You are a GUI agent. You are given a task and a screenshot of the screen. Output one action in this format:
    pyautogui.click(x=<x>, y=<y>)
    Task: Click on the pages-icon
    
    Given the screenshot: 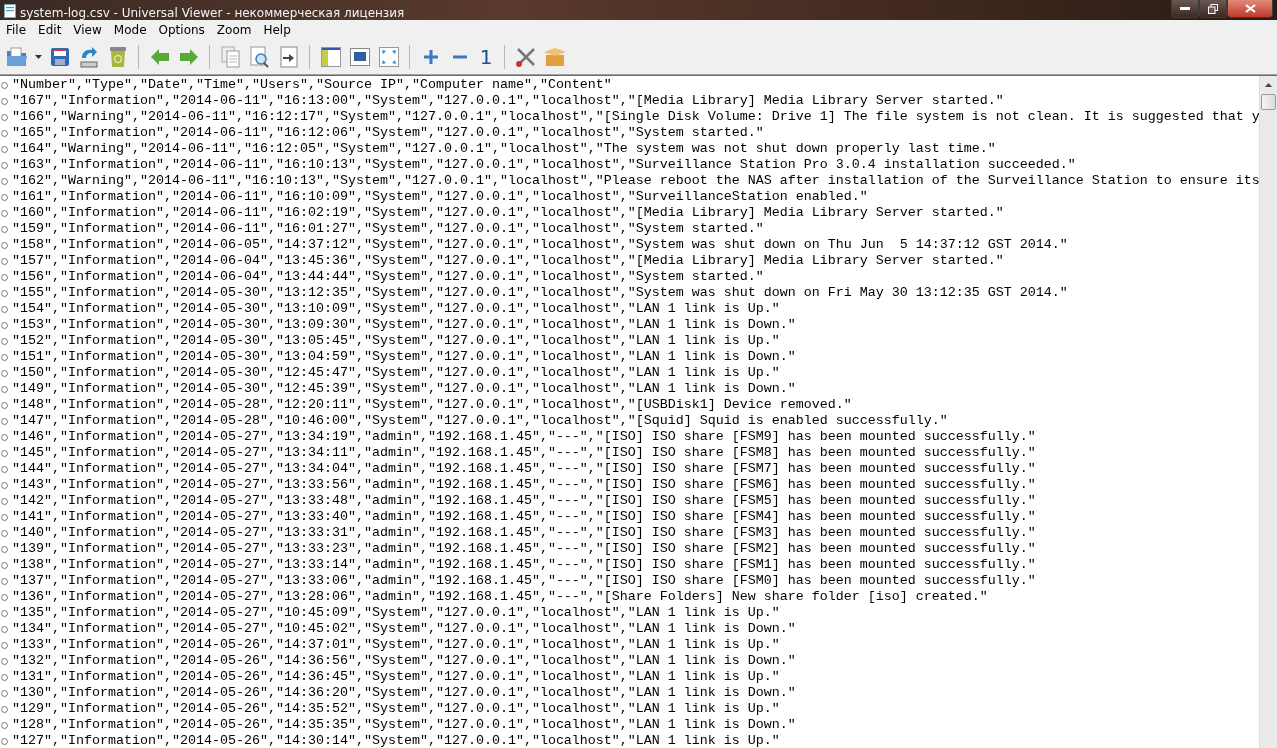 What is the action you would take?
    pyautogui.click(x=230, y=57)
    